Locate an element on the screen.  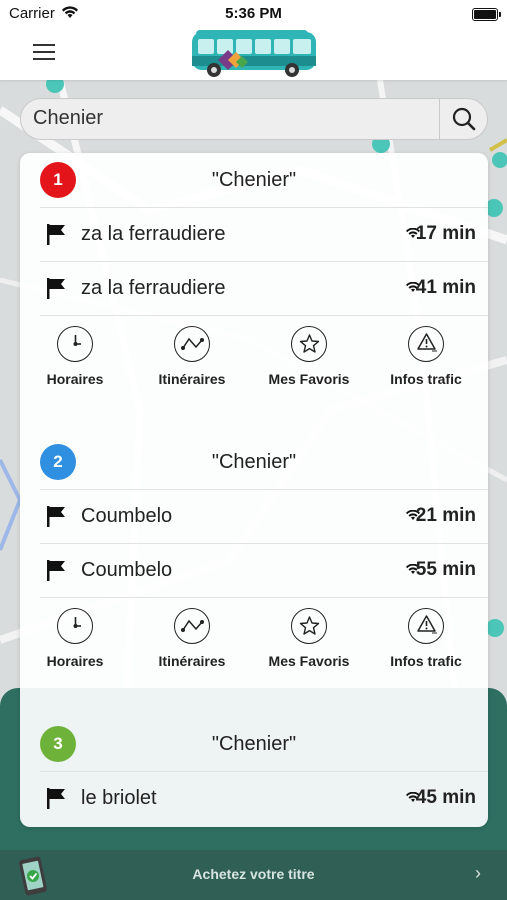
departure-row: za la ferraudiere 41 min is located at coordinates (264, 288).